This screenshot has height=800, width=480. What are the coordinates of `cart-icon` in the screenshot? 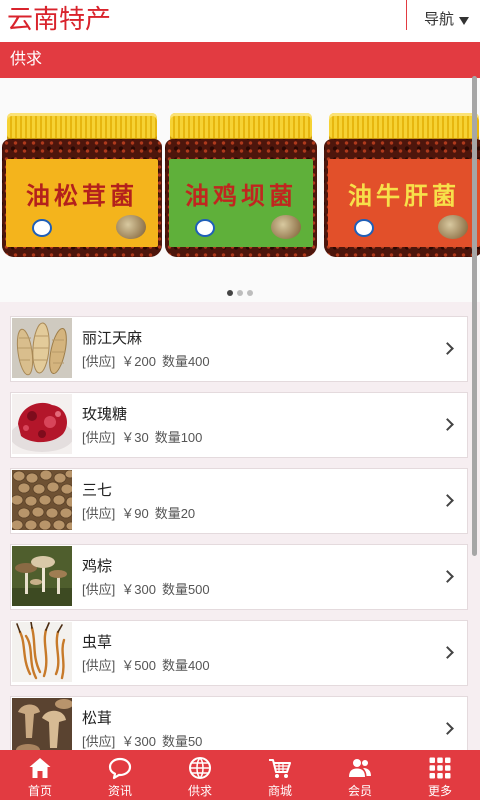 It's located at (280, 768).